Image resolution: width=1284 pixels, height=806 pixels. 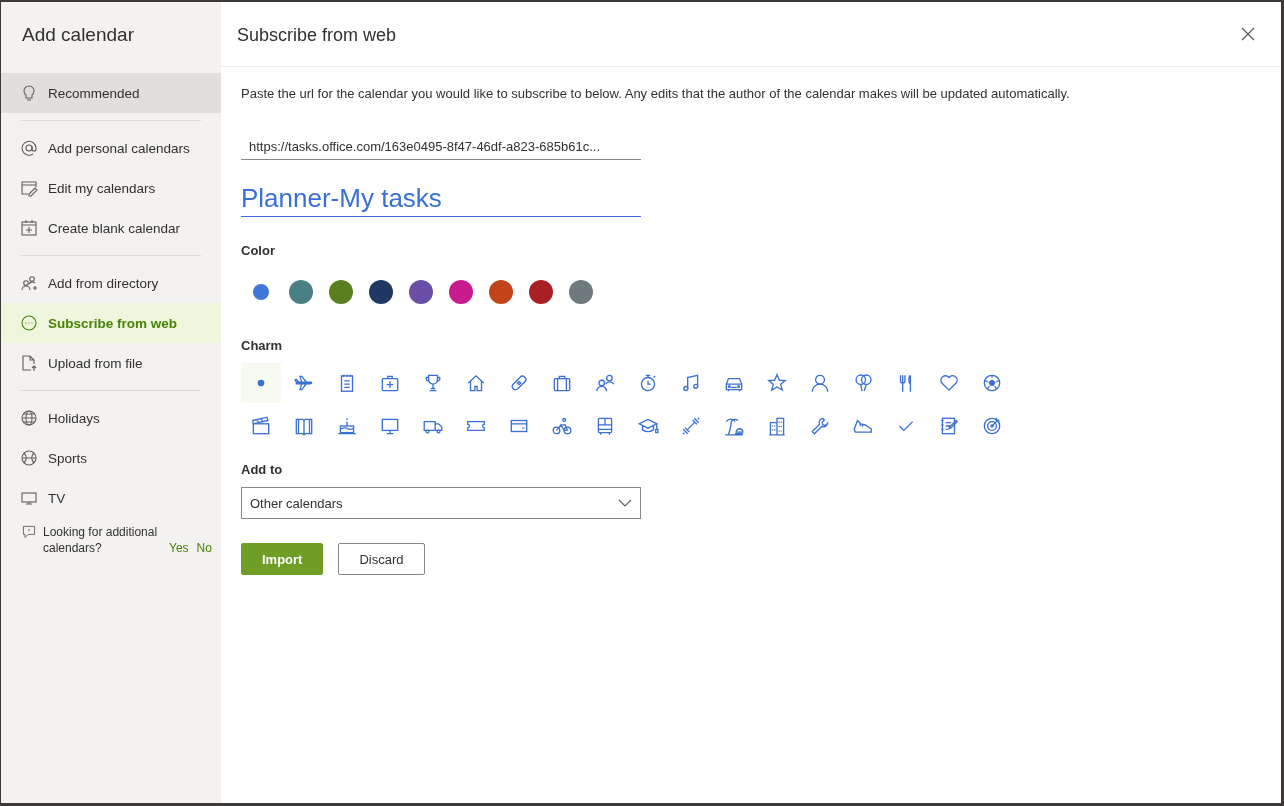 I want to click on no-link: No, so click(x=204, y=548).